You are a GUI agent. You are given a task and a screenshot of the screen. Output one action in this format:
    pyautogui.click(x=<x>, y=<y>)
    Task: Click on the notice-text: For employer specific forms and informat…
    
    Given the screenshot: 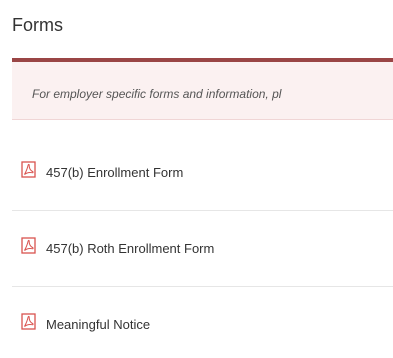 What is the action you would take?
    pyautogui.click(x=157, y=94)
    